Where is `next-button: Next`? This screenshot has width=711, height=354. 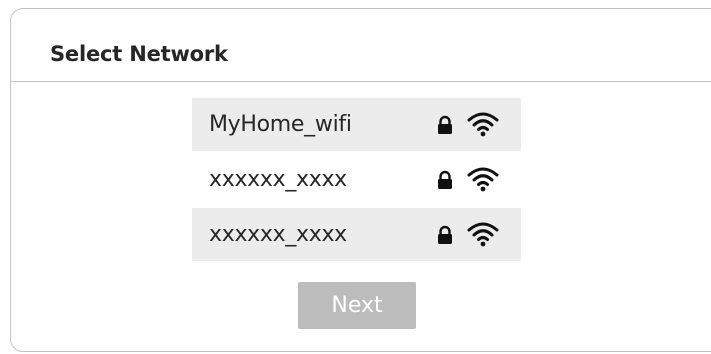 next-button: Next is located at coordinates (357, 305).